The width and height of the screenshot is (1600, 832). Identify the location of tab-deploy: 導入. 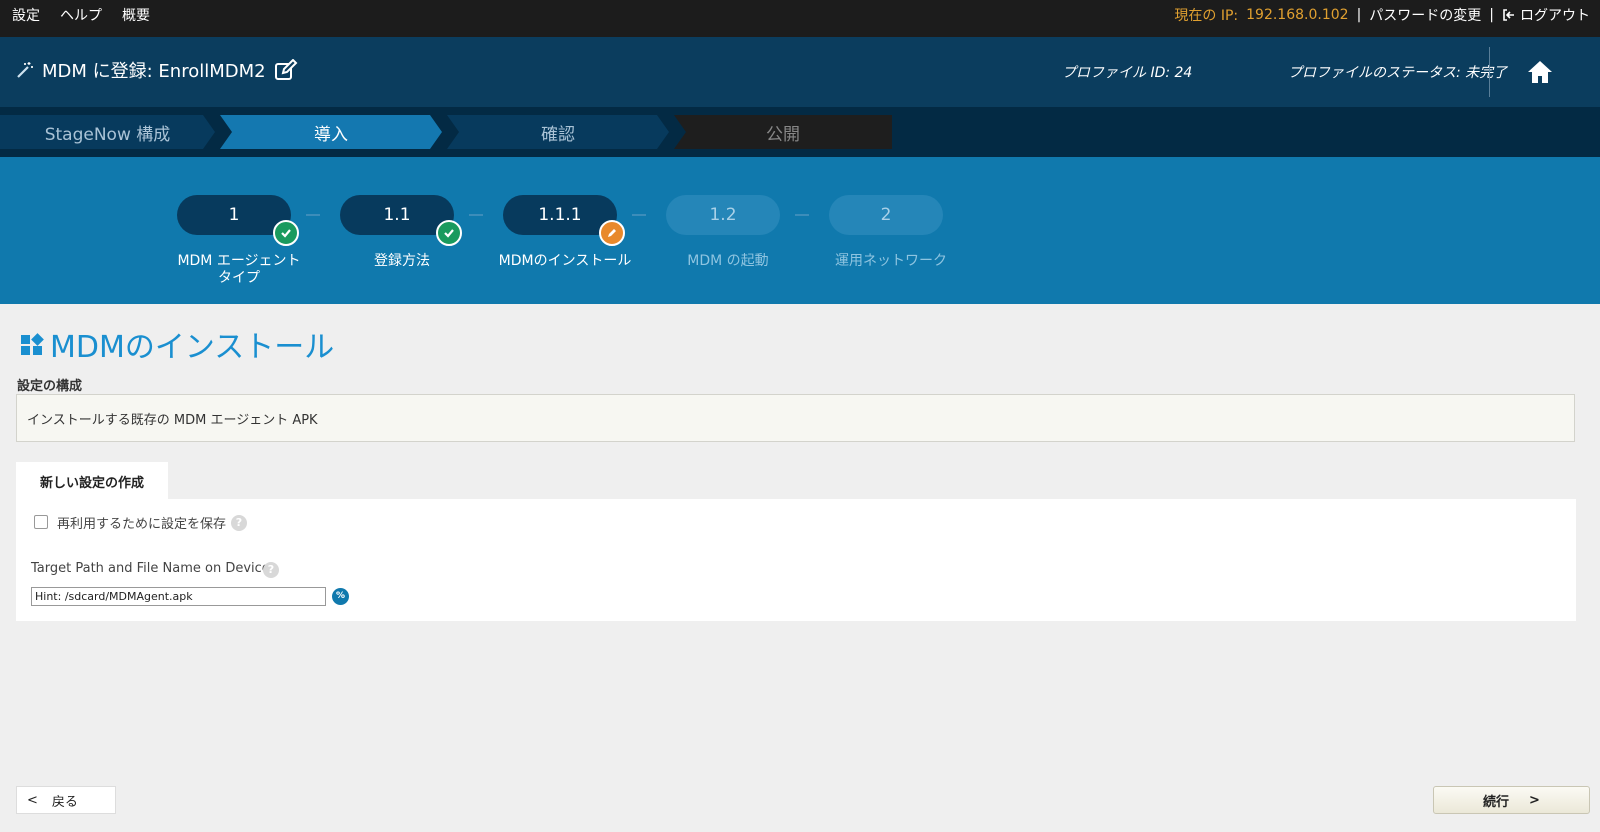
(331, 132).